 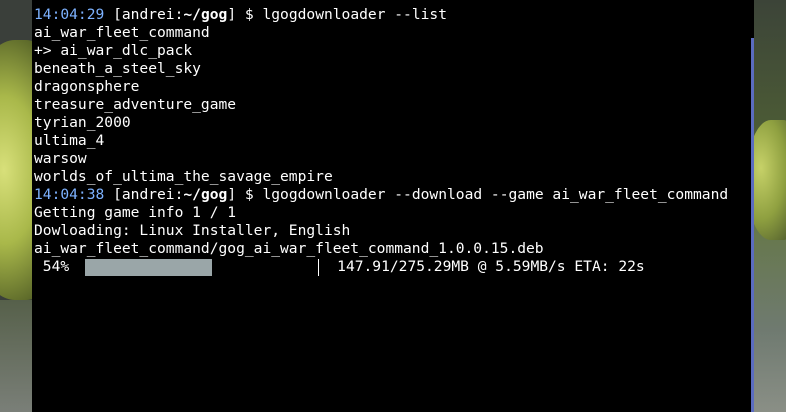 I want to click on progress-percent: 54%, so click(x=52, y=266).